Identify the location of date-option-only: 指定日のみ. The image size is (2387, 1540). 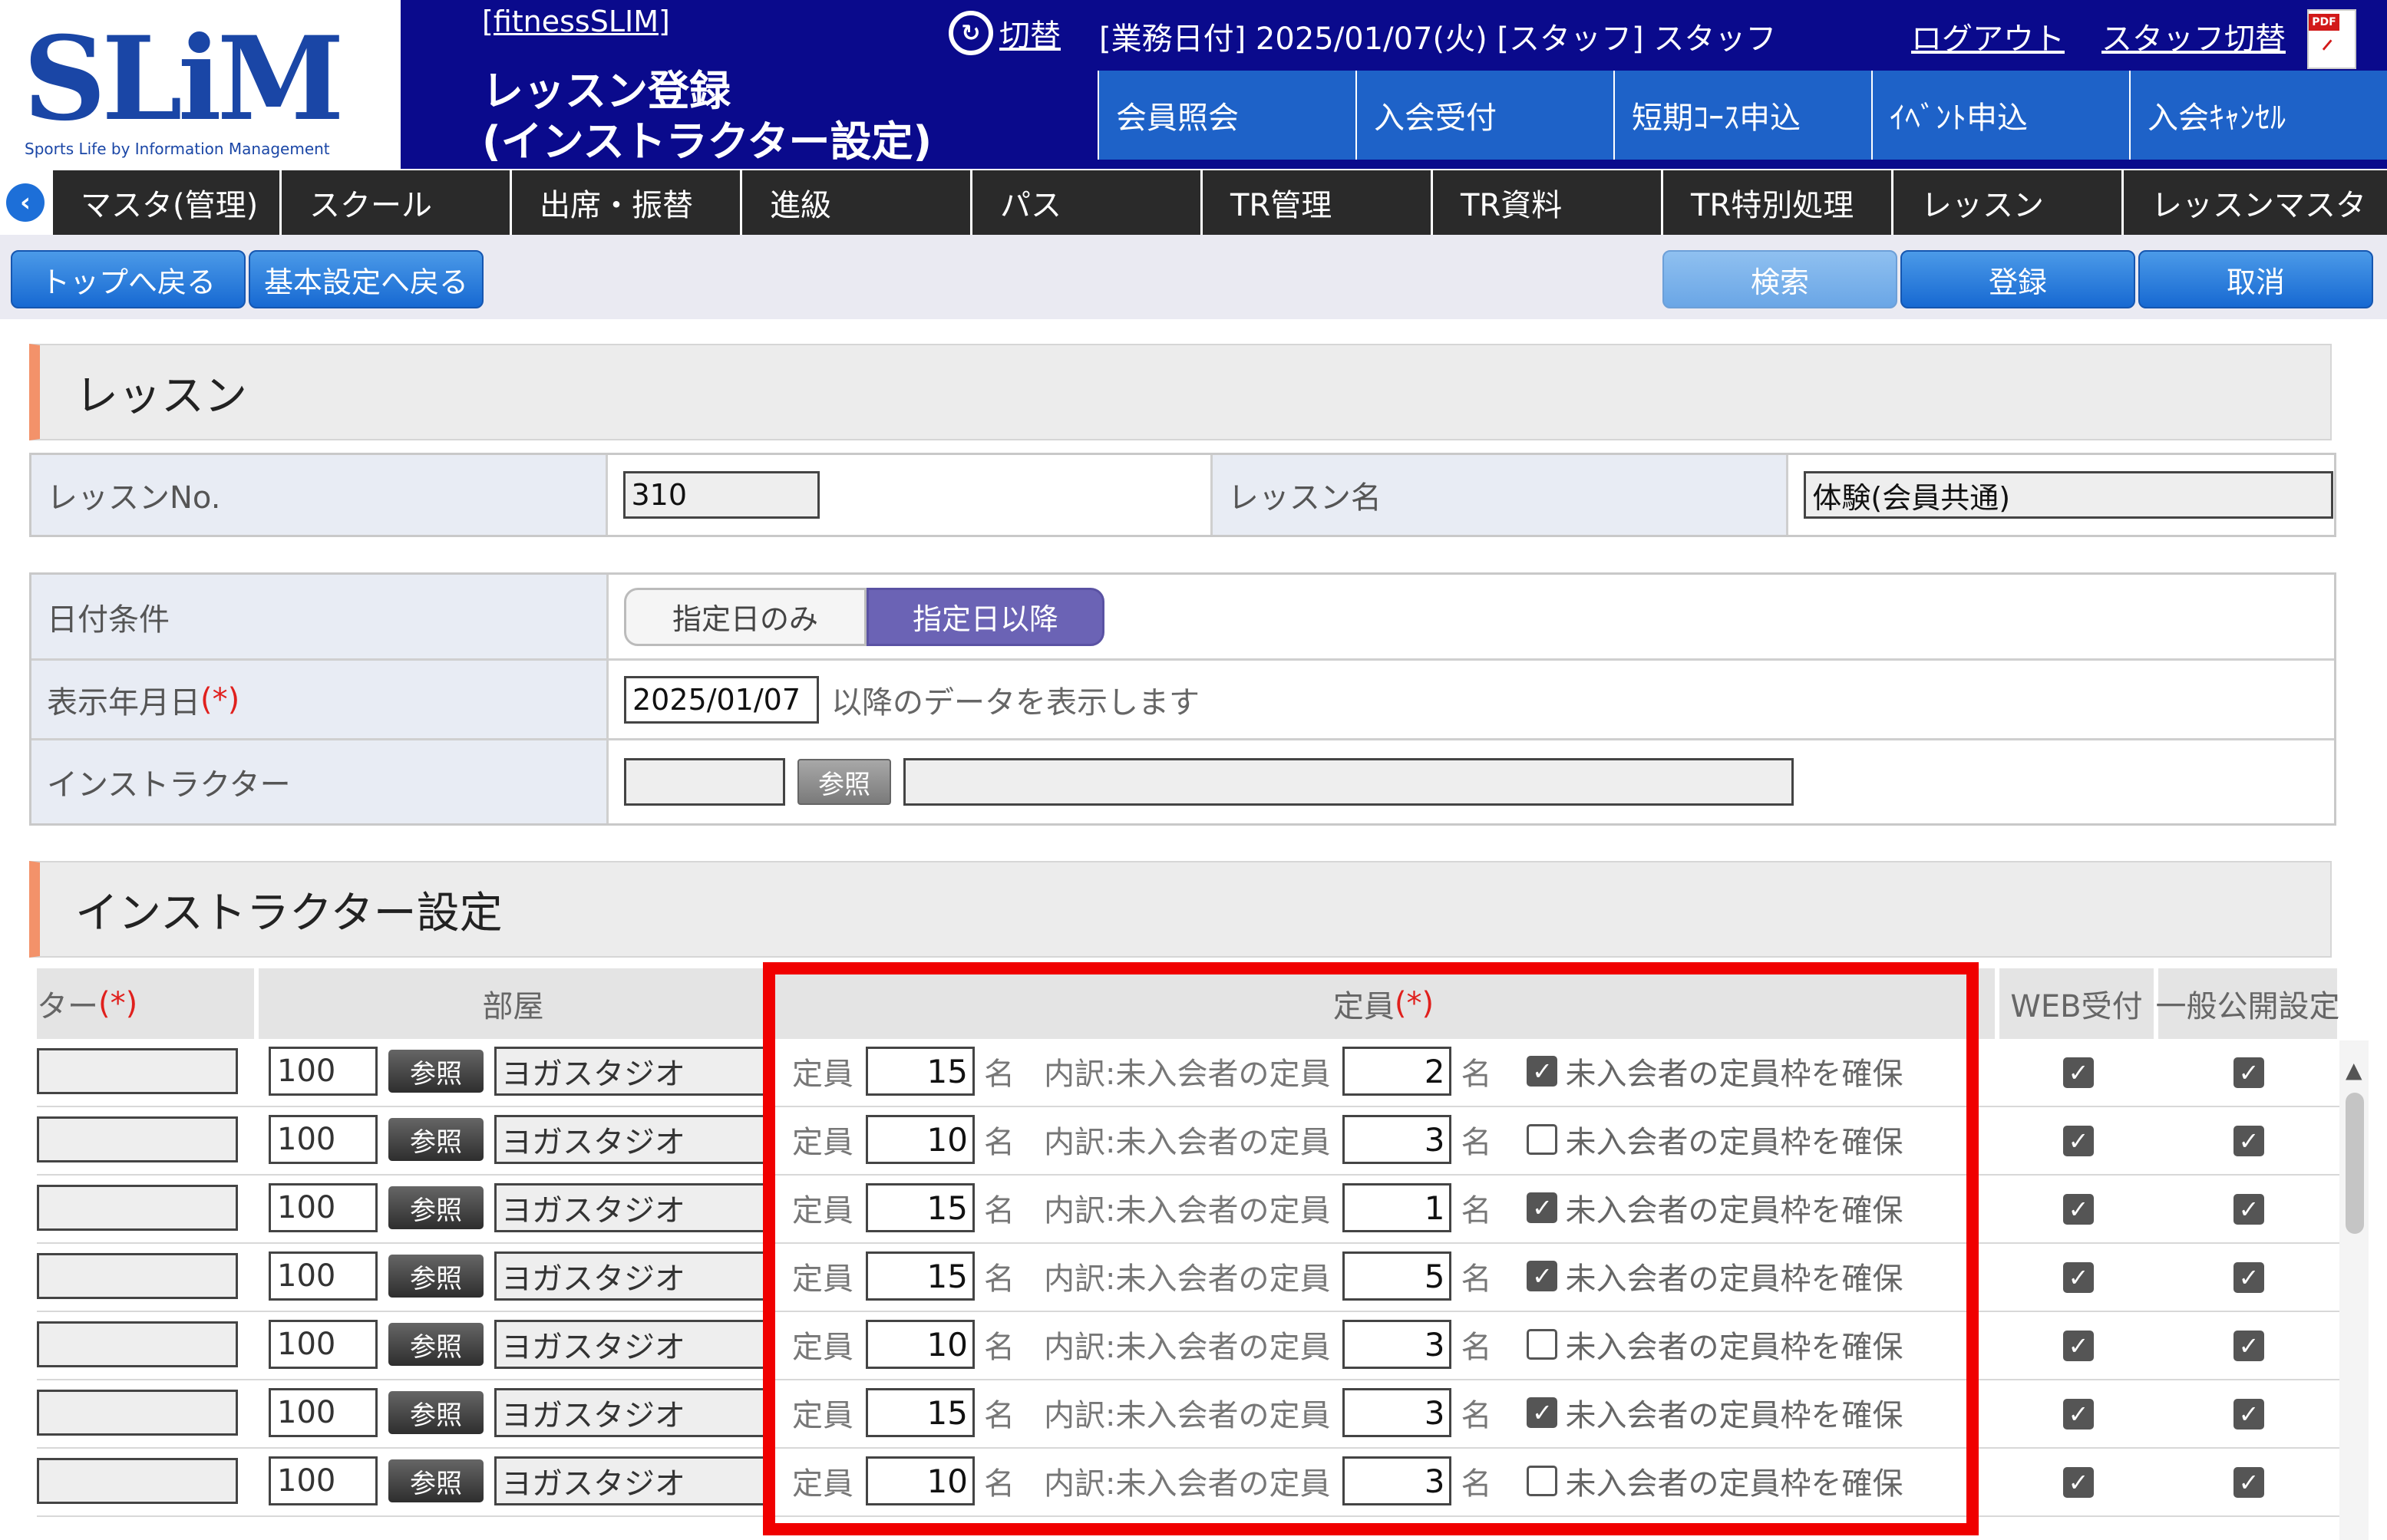
(745, 616).